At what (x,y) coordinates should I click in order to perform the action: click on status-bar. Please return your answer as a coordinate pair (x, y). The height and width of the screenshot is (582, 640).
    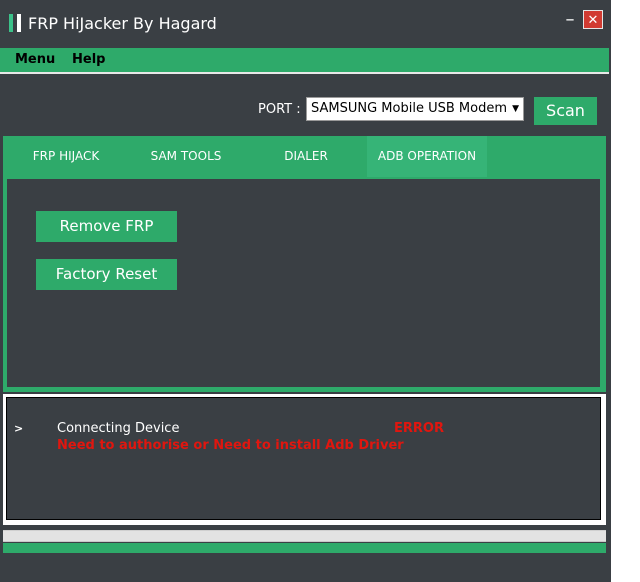
    Looking at the image, I should click on (304, 548).